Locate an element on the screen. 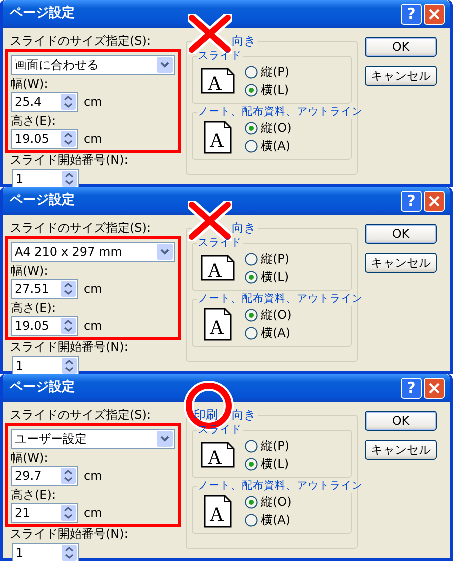 The image size is (453, 561). group-title: 印刷 is located at coordinates (206, 415).